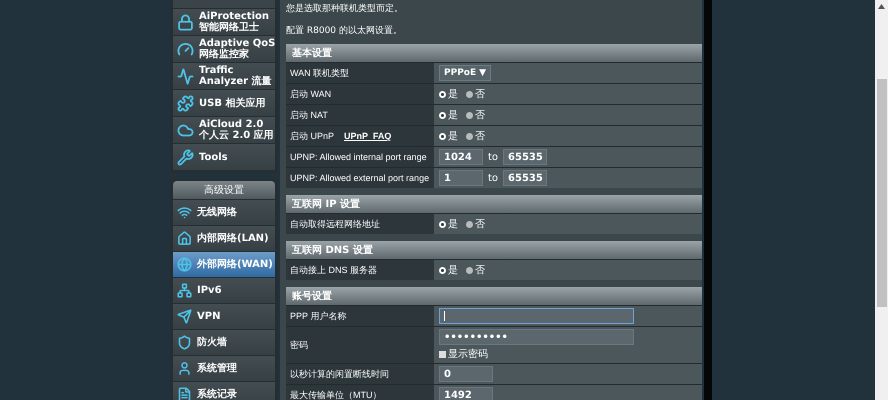  Describe the element at coordinates (360, 374) in the screenshot. I see `field-label: 以秒计算的闲置断线时间` at that location.